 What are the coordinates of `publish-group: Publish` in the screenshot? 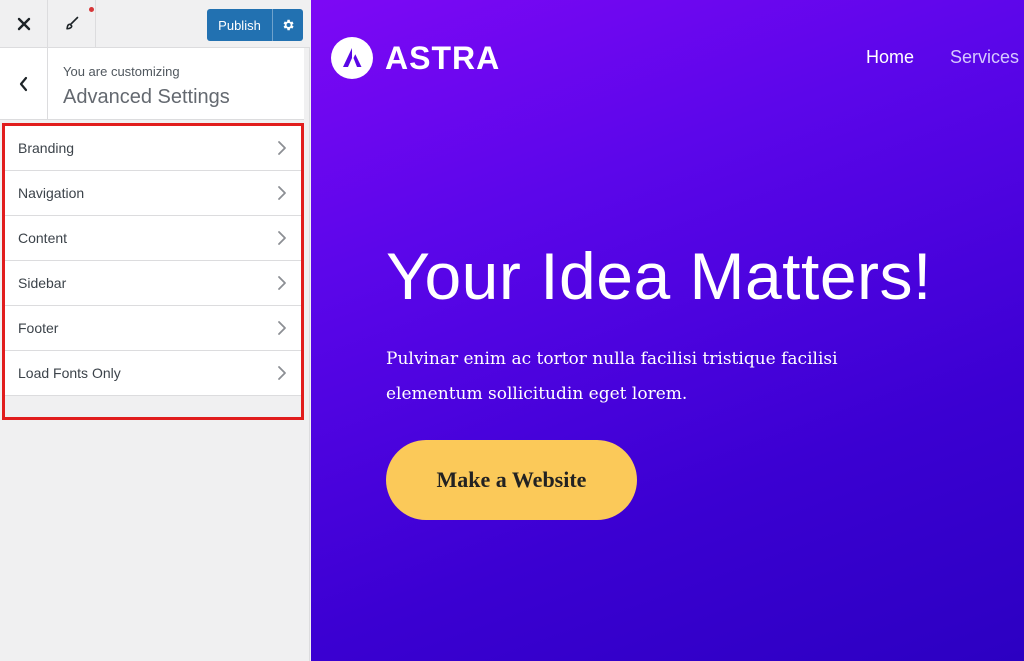 It's located at (255, 25).